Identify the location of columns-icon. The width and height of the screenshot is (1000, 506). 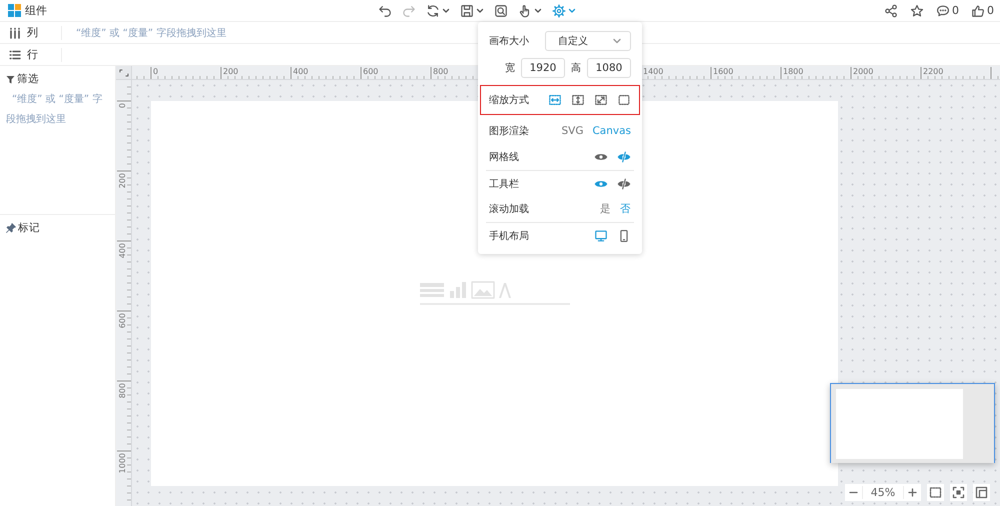
(15, 32).